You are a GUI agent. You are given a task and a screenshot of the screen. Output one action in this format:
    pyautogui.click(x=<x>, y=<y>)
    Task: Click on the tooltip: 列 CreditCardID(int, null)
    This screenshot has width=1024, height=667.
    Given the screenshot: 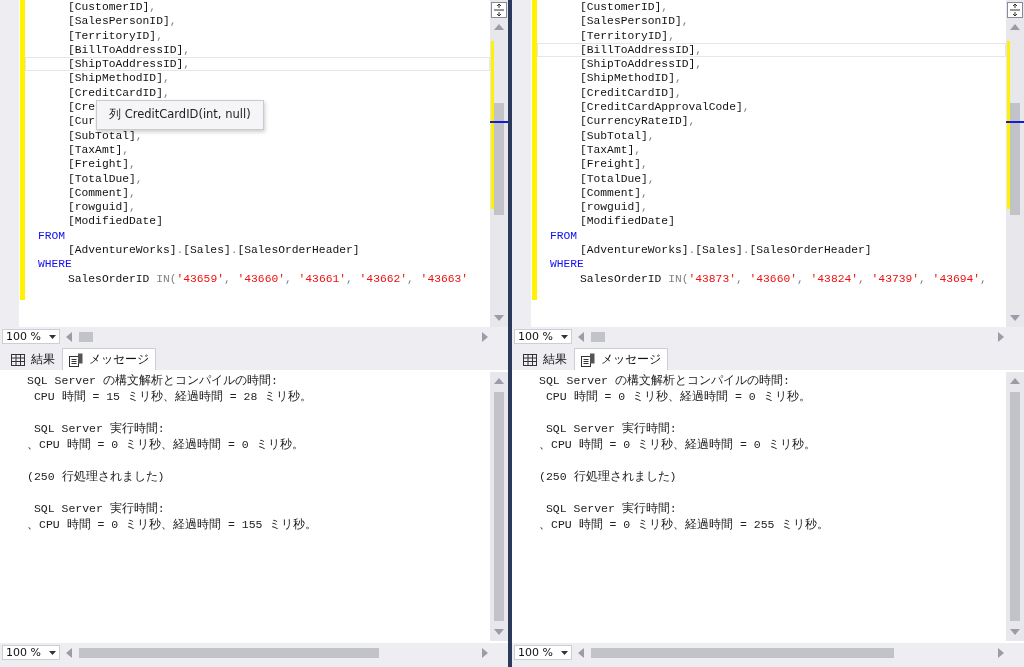 What is the action you would take?
    pyautogui.click(x=180, y=115)
    